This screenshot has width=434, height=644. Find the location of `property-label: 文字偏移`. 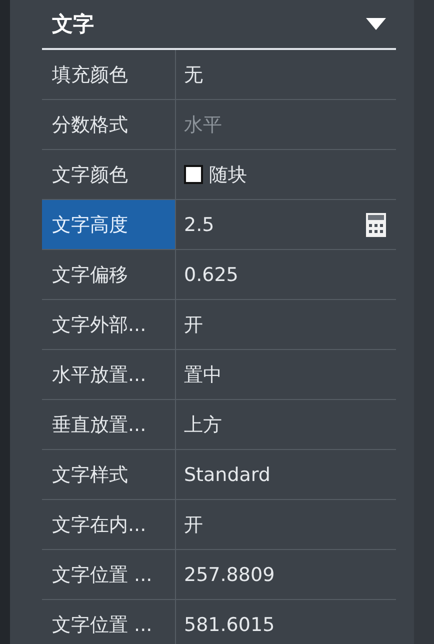

property-label: 文字偏移 is located at coordinates (109, 274).